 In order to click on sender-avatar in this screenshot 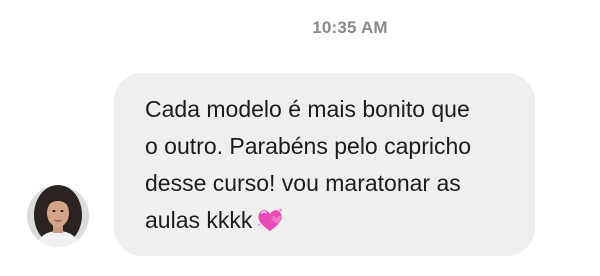, I will do `click(58, 216)`.